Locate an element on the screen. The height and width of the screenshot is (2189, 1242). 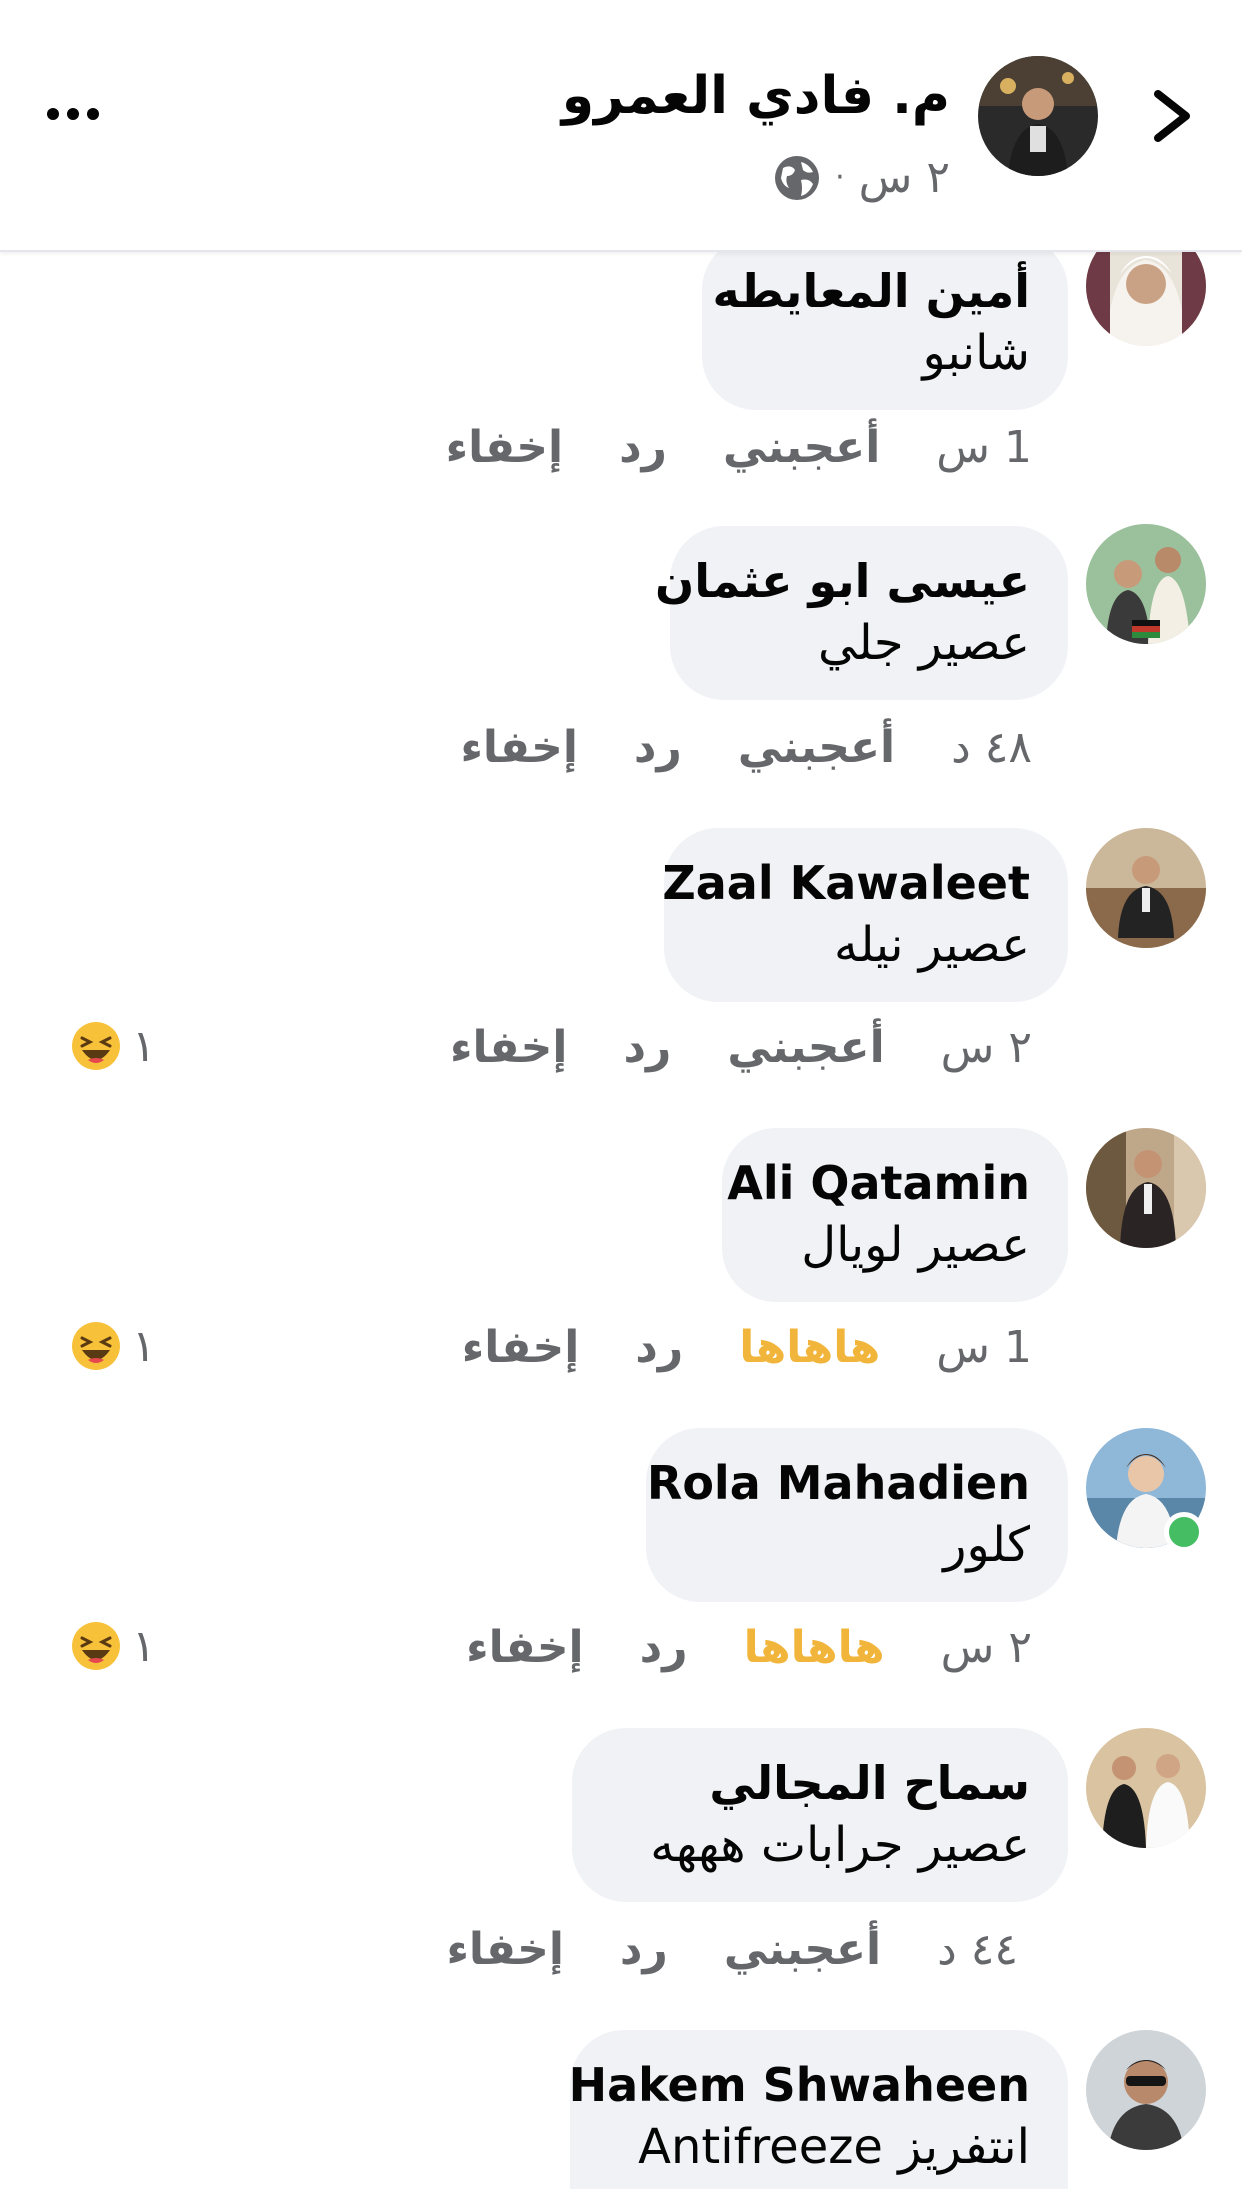
comment-actions: 1 س أعجبني رد إخفاء is located at coordinates (739, 447).